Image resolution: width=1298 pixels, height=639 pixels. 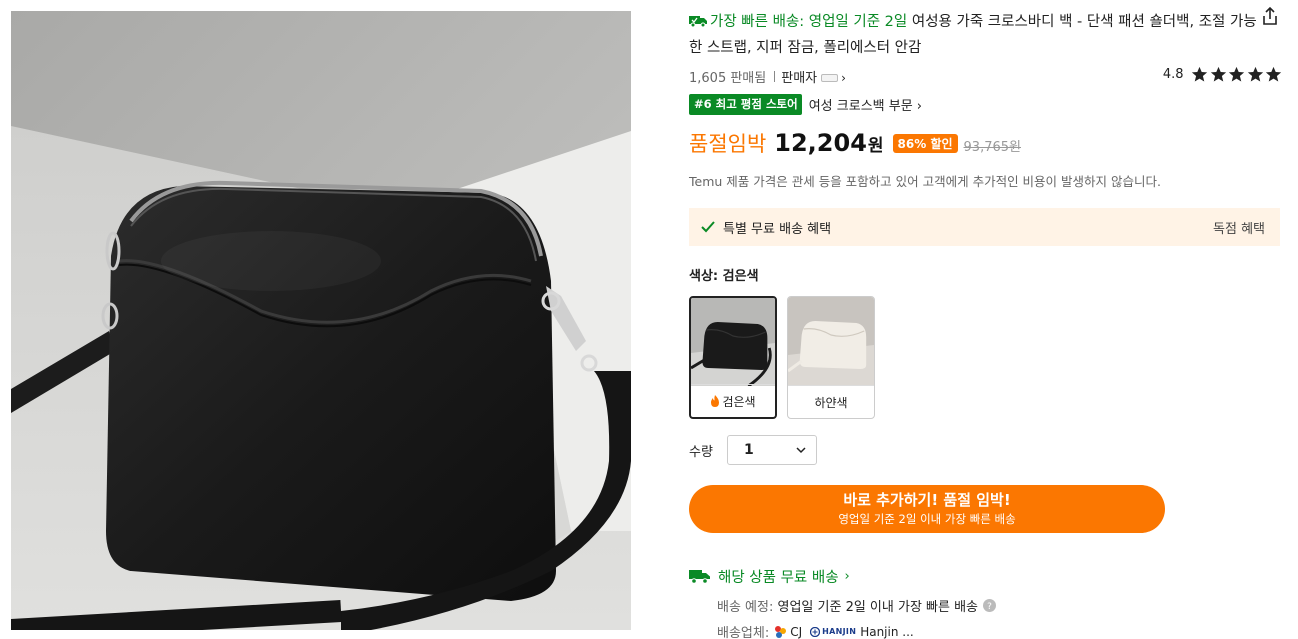 I want to click on quantity-label: 수량, so click(x=701, y=452).